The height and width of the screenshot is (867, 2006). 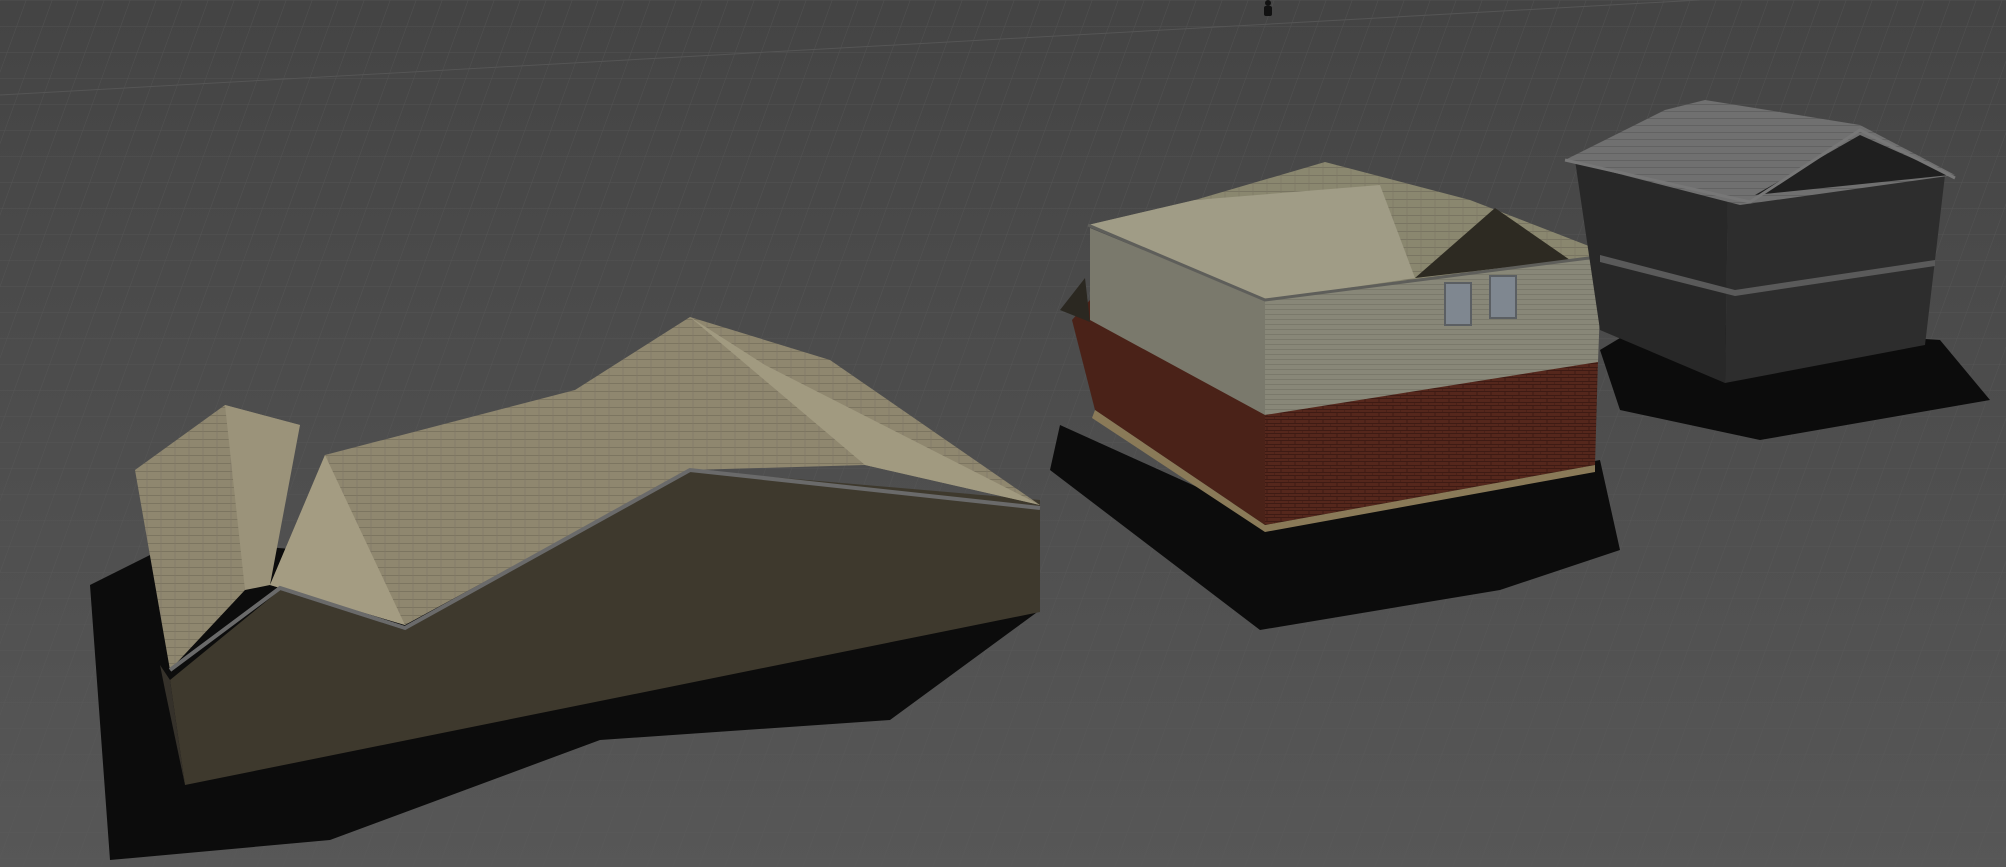 What do you see at coordinates (1458, 304) in the screenshot?
I see `window-left` at bounding box center [1458, 304].